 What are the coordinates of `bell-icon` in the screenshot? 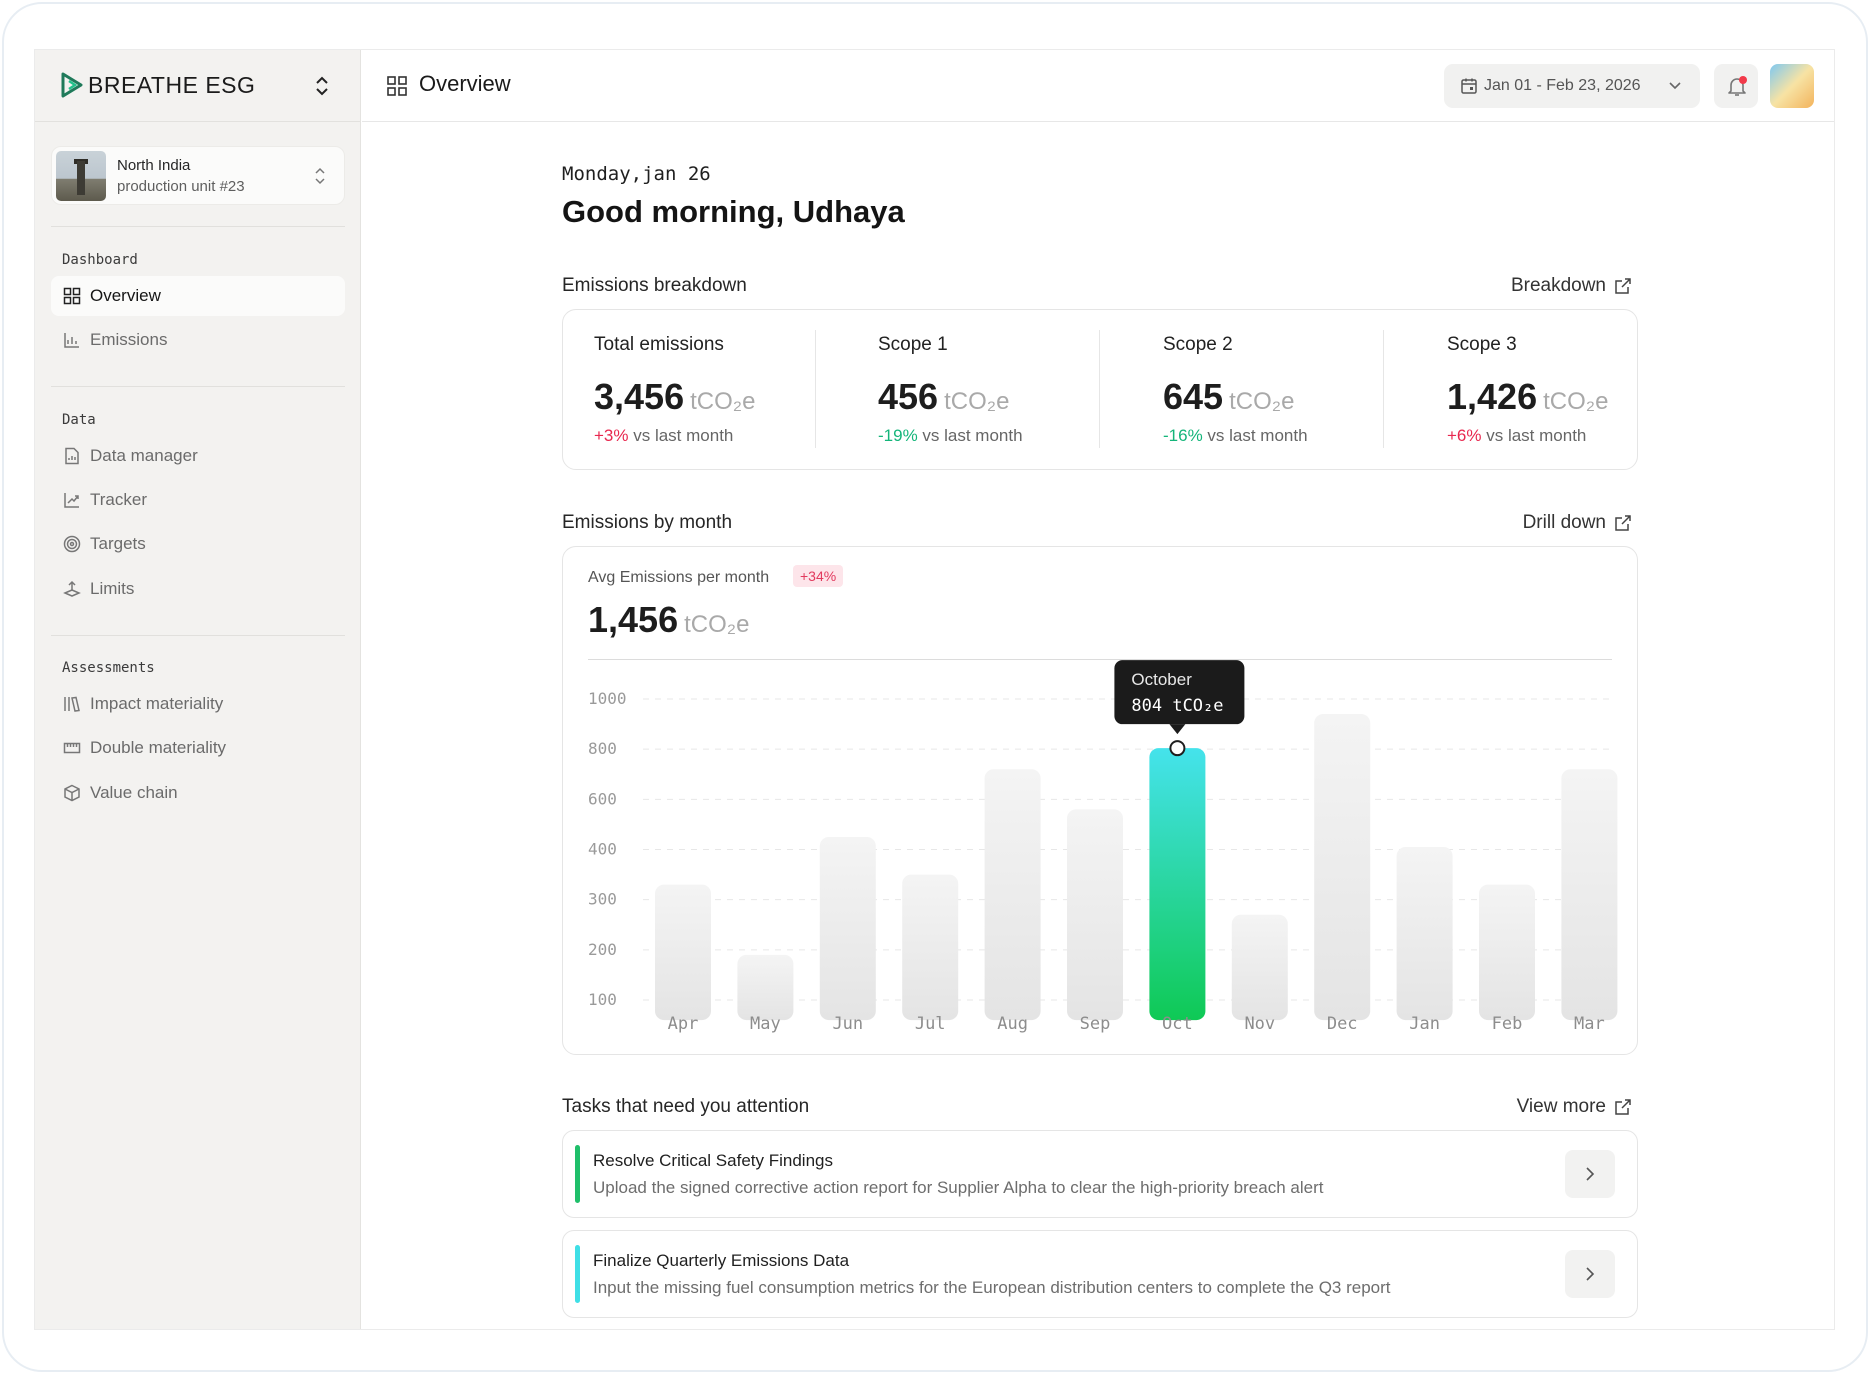 It's located at (1737, 86).